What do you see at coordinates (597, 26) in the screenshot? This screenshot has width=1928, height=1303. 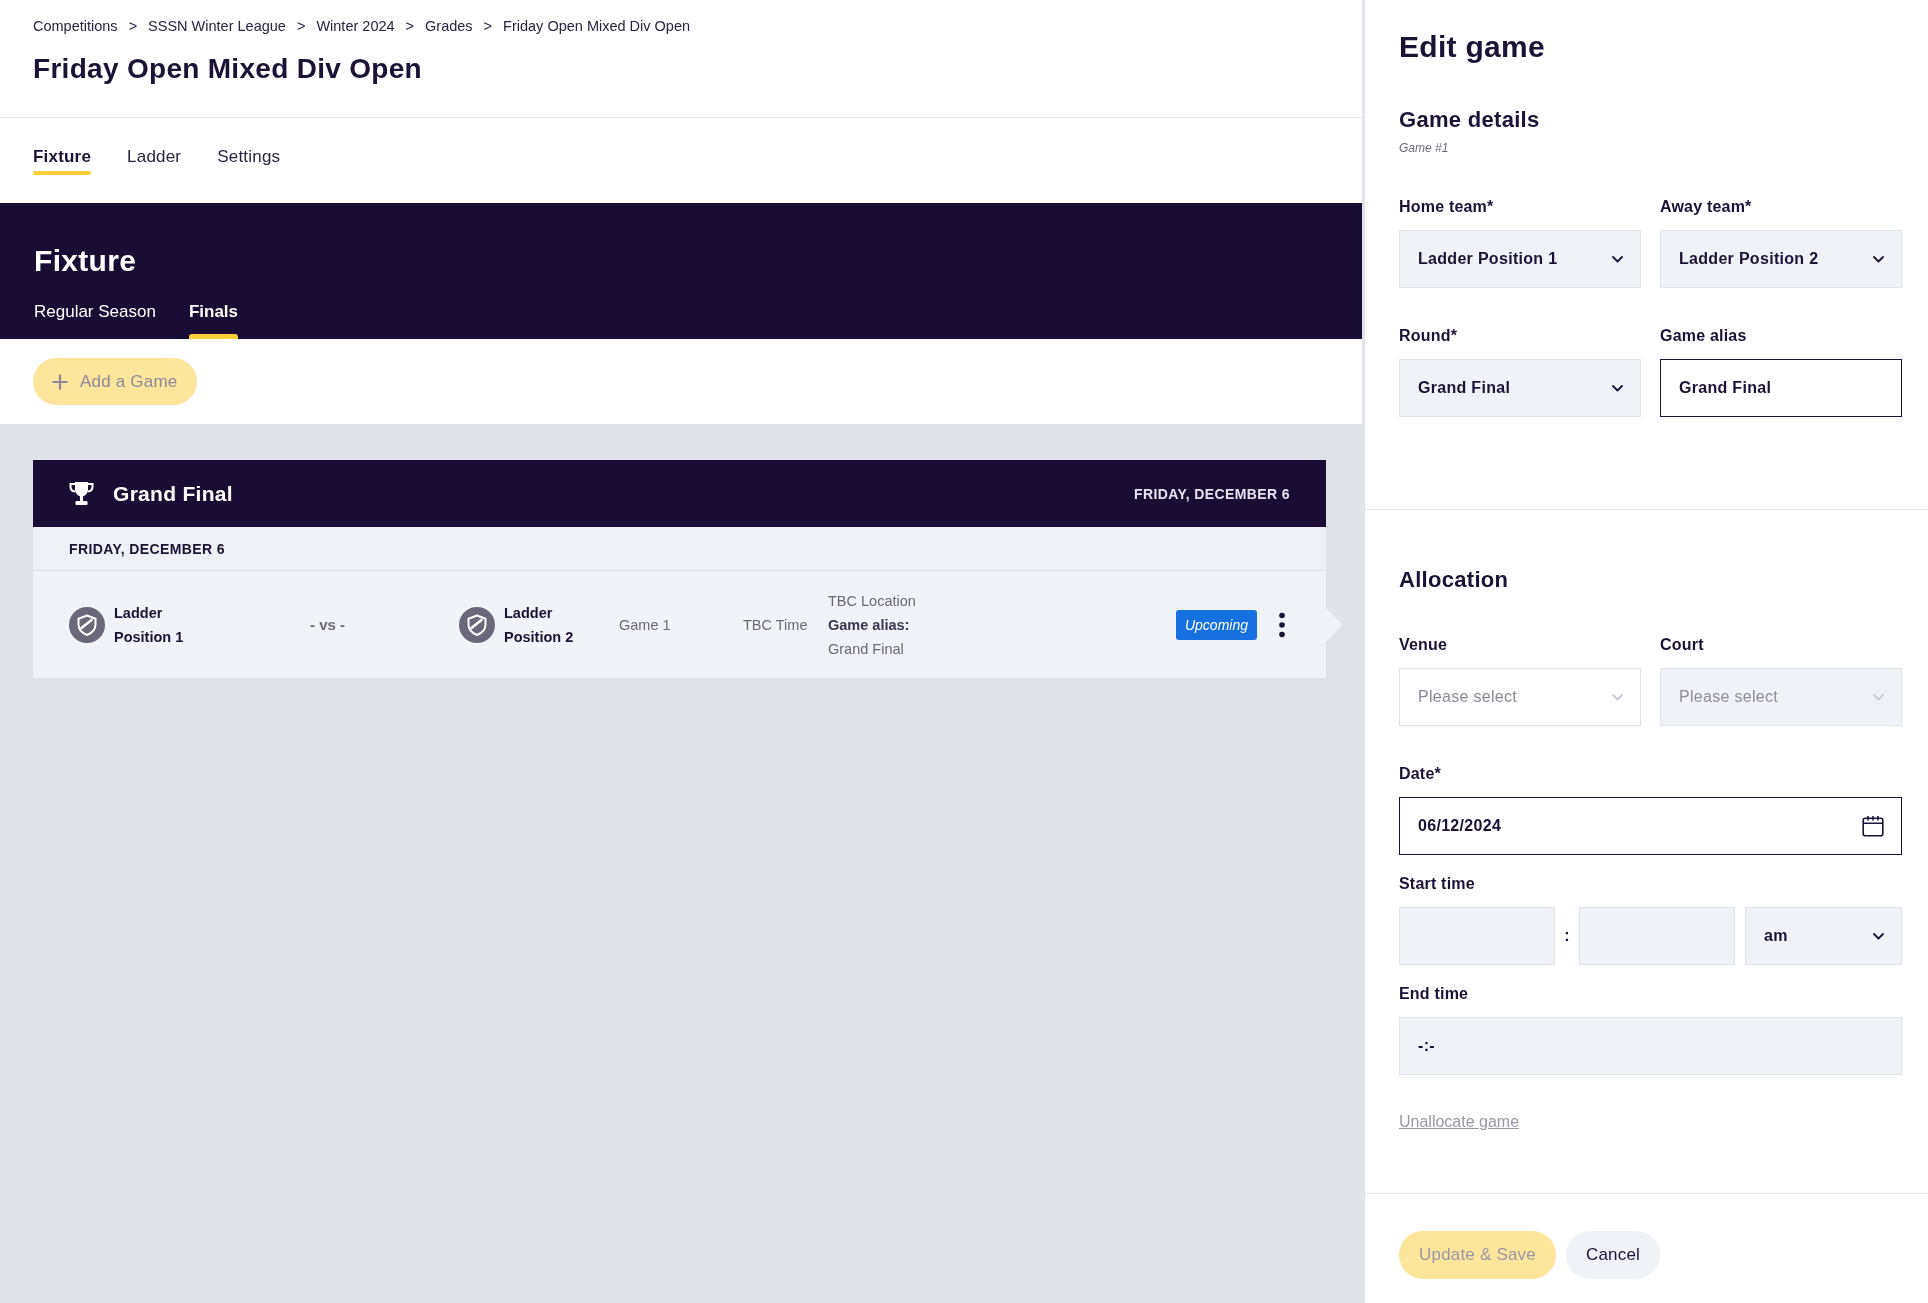 I see `breadcrumb-current: Friday Open Mixed Div Open` at bounding box center [597, 26].